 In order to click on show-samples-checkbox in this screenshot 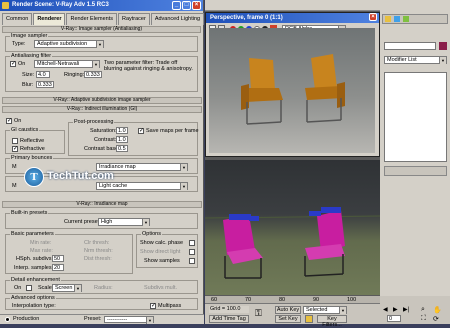, I will do `click(192, 261)`.